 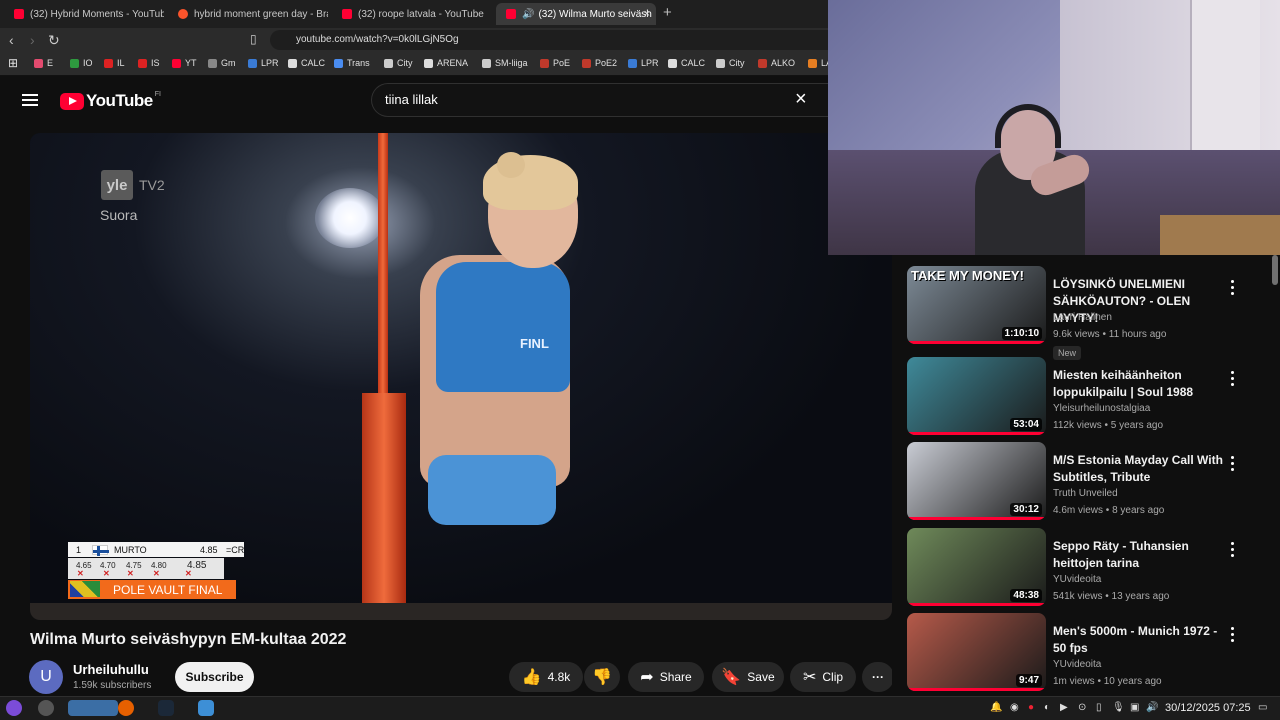 What do you see at coordinates (647, 14) in the screenshot?
I see `close-tab-icon: ×` at bounding box center [647, 14].